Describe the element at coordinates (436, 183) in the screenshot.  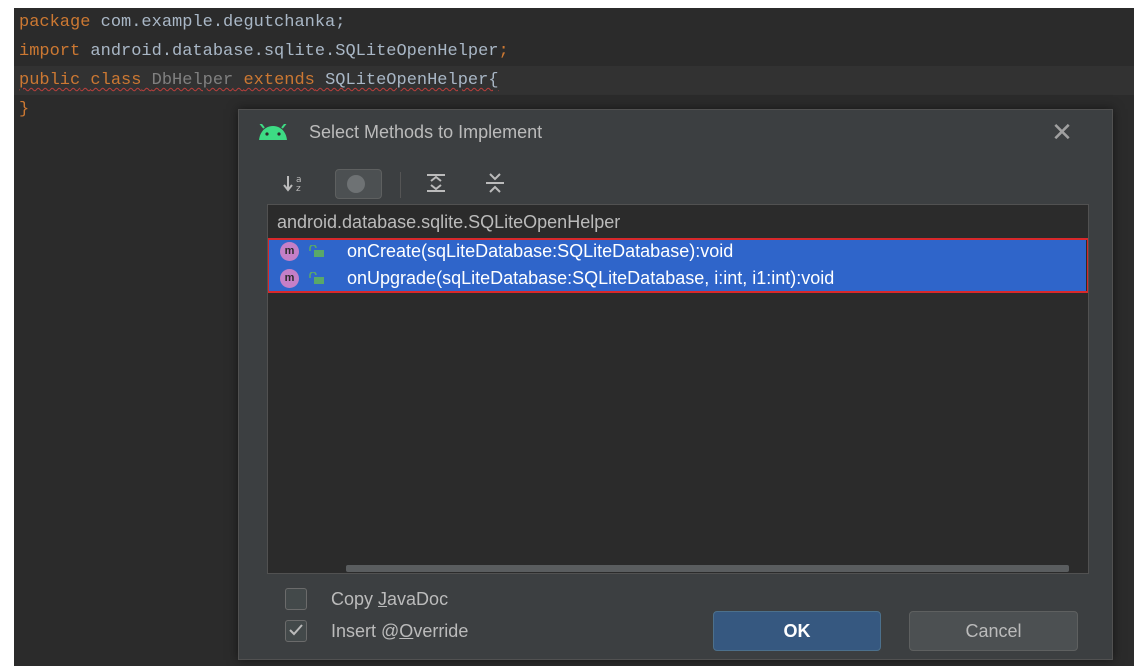
I see `expand-all-icon` at that location.